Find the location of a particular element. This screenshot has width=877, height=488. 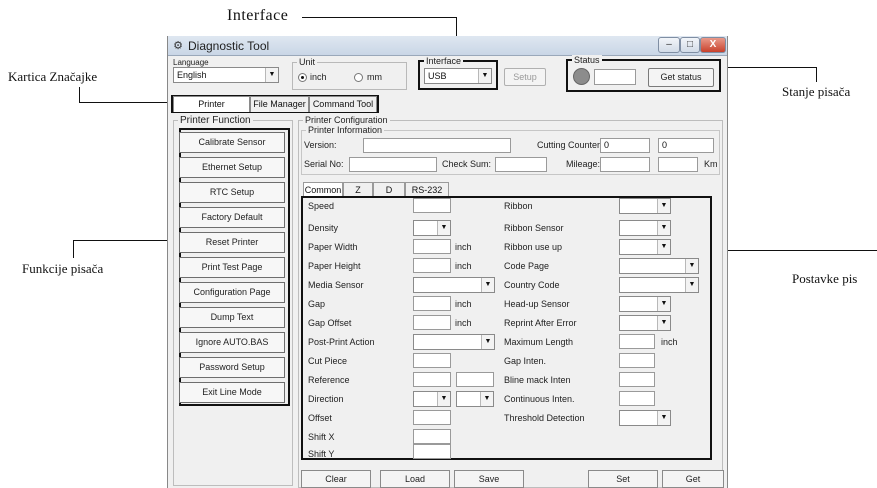

gap-inten-label: Gap Inten. is located at coordinates (525, 361).